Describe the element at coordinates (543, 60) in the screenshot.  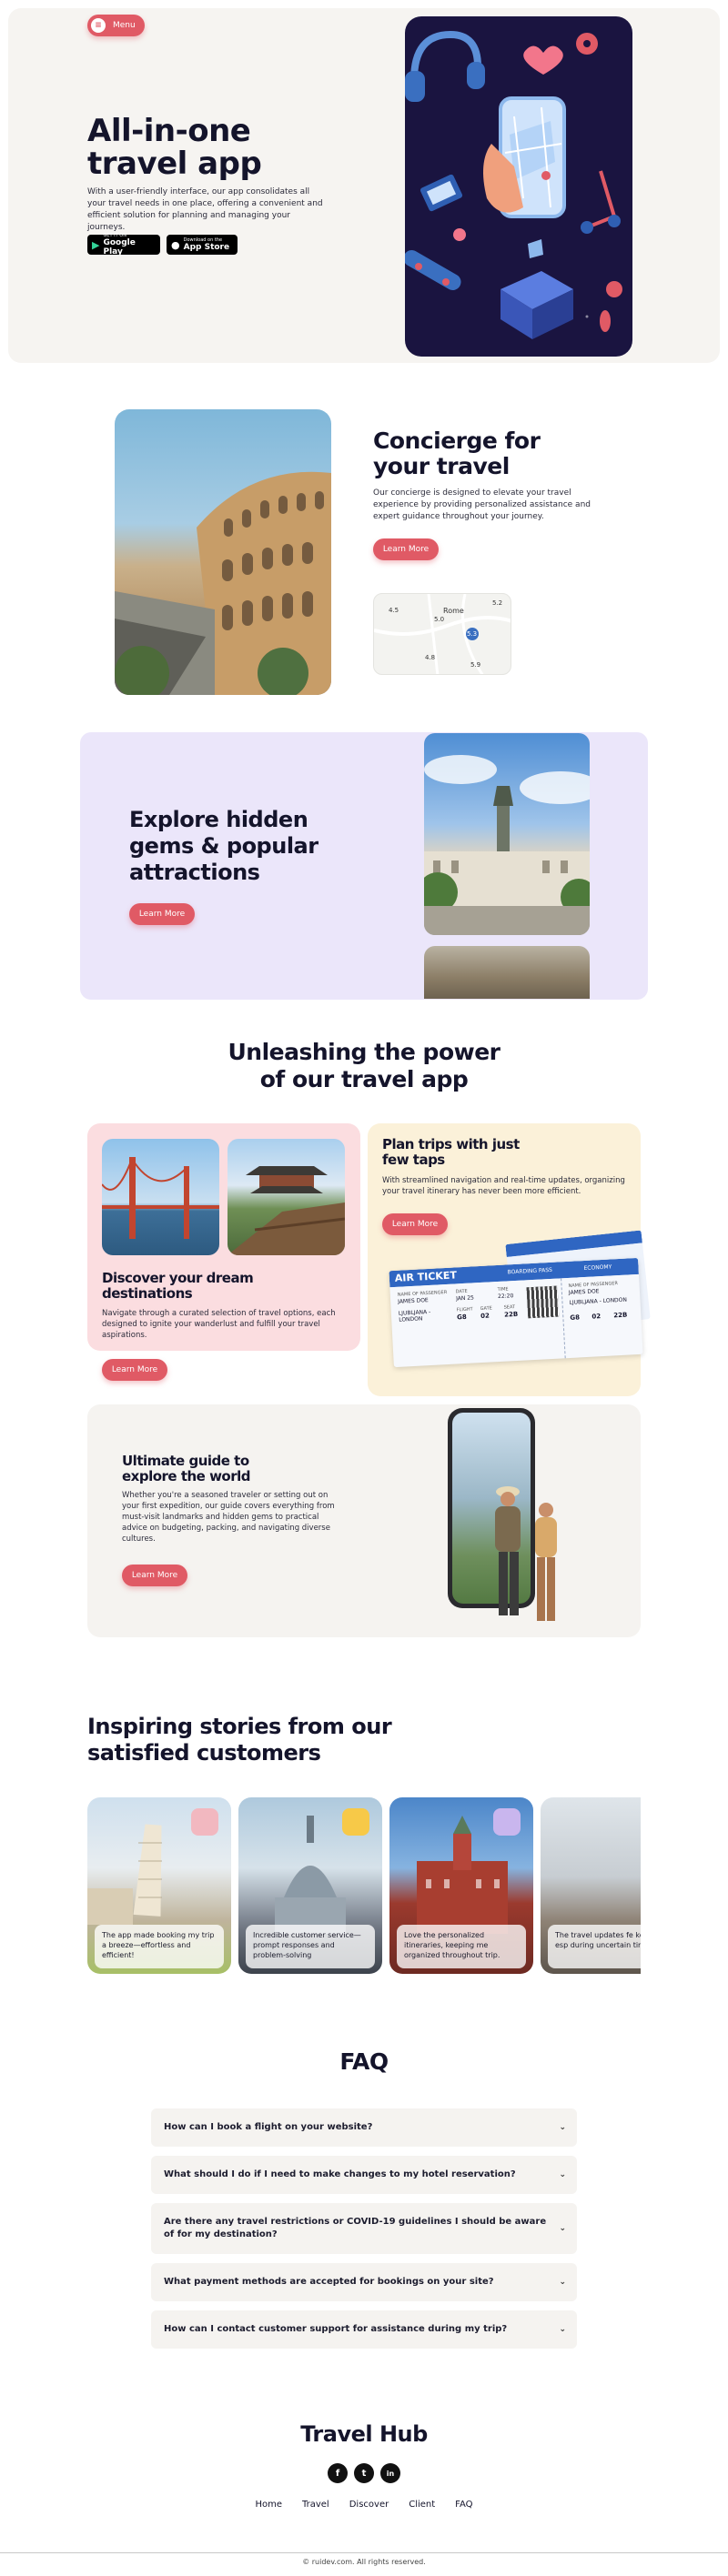
I see `heart-icon` at that location.